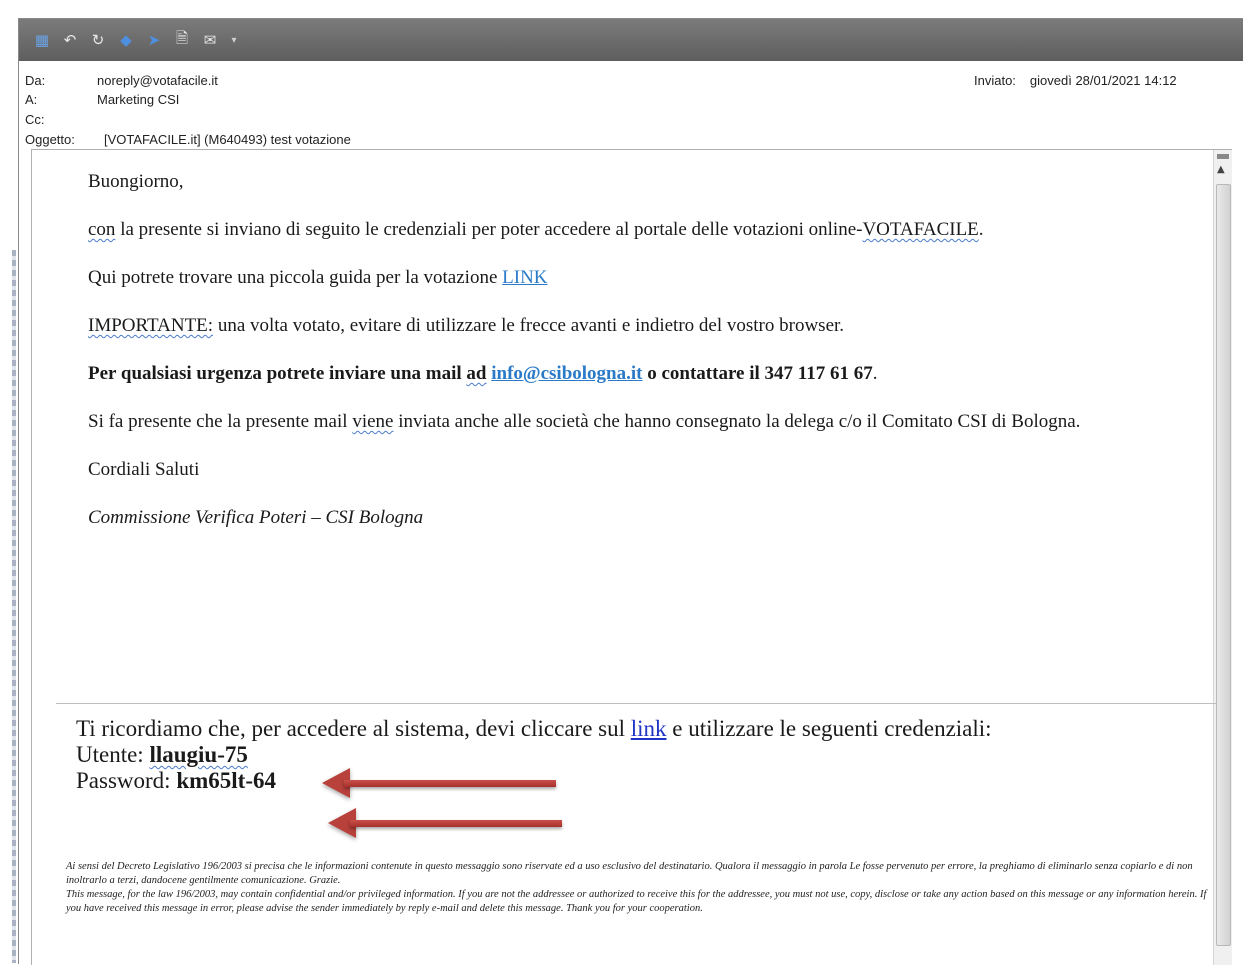 The image size is (1243, 965). What do you see at coordinates (651, 781) in the screenshot?
I see `password-line: Password: km65lt-64` at bounding box center [651, 781].